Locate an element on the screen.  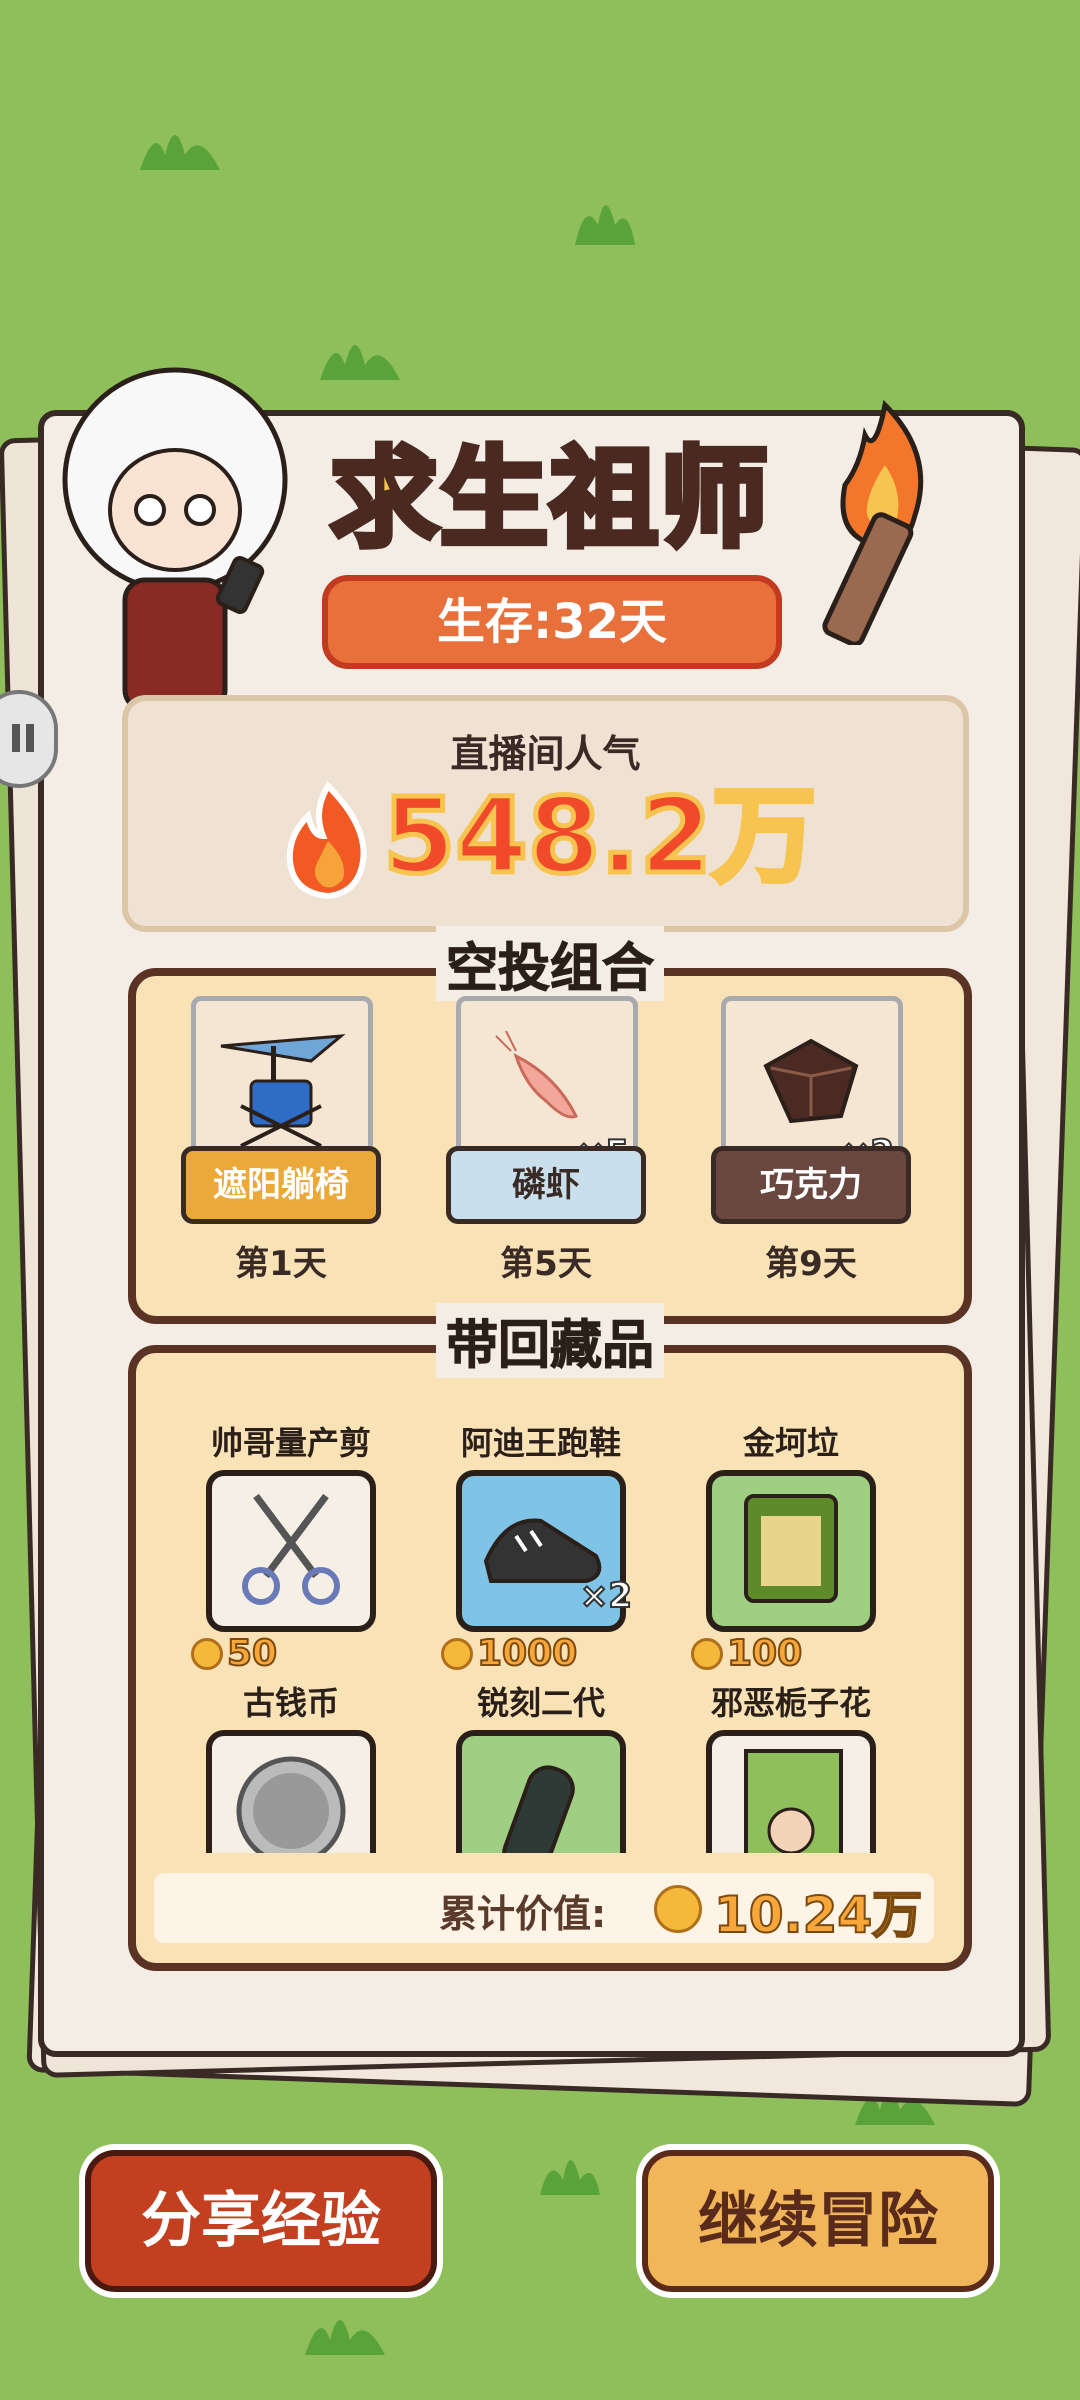
airdrop-item: ×5 磷虾 第5天 is located at coordinates (546, 1140).